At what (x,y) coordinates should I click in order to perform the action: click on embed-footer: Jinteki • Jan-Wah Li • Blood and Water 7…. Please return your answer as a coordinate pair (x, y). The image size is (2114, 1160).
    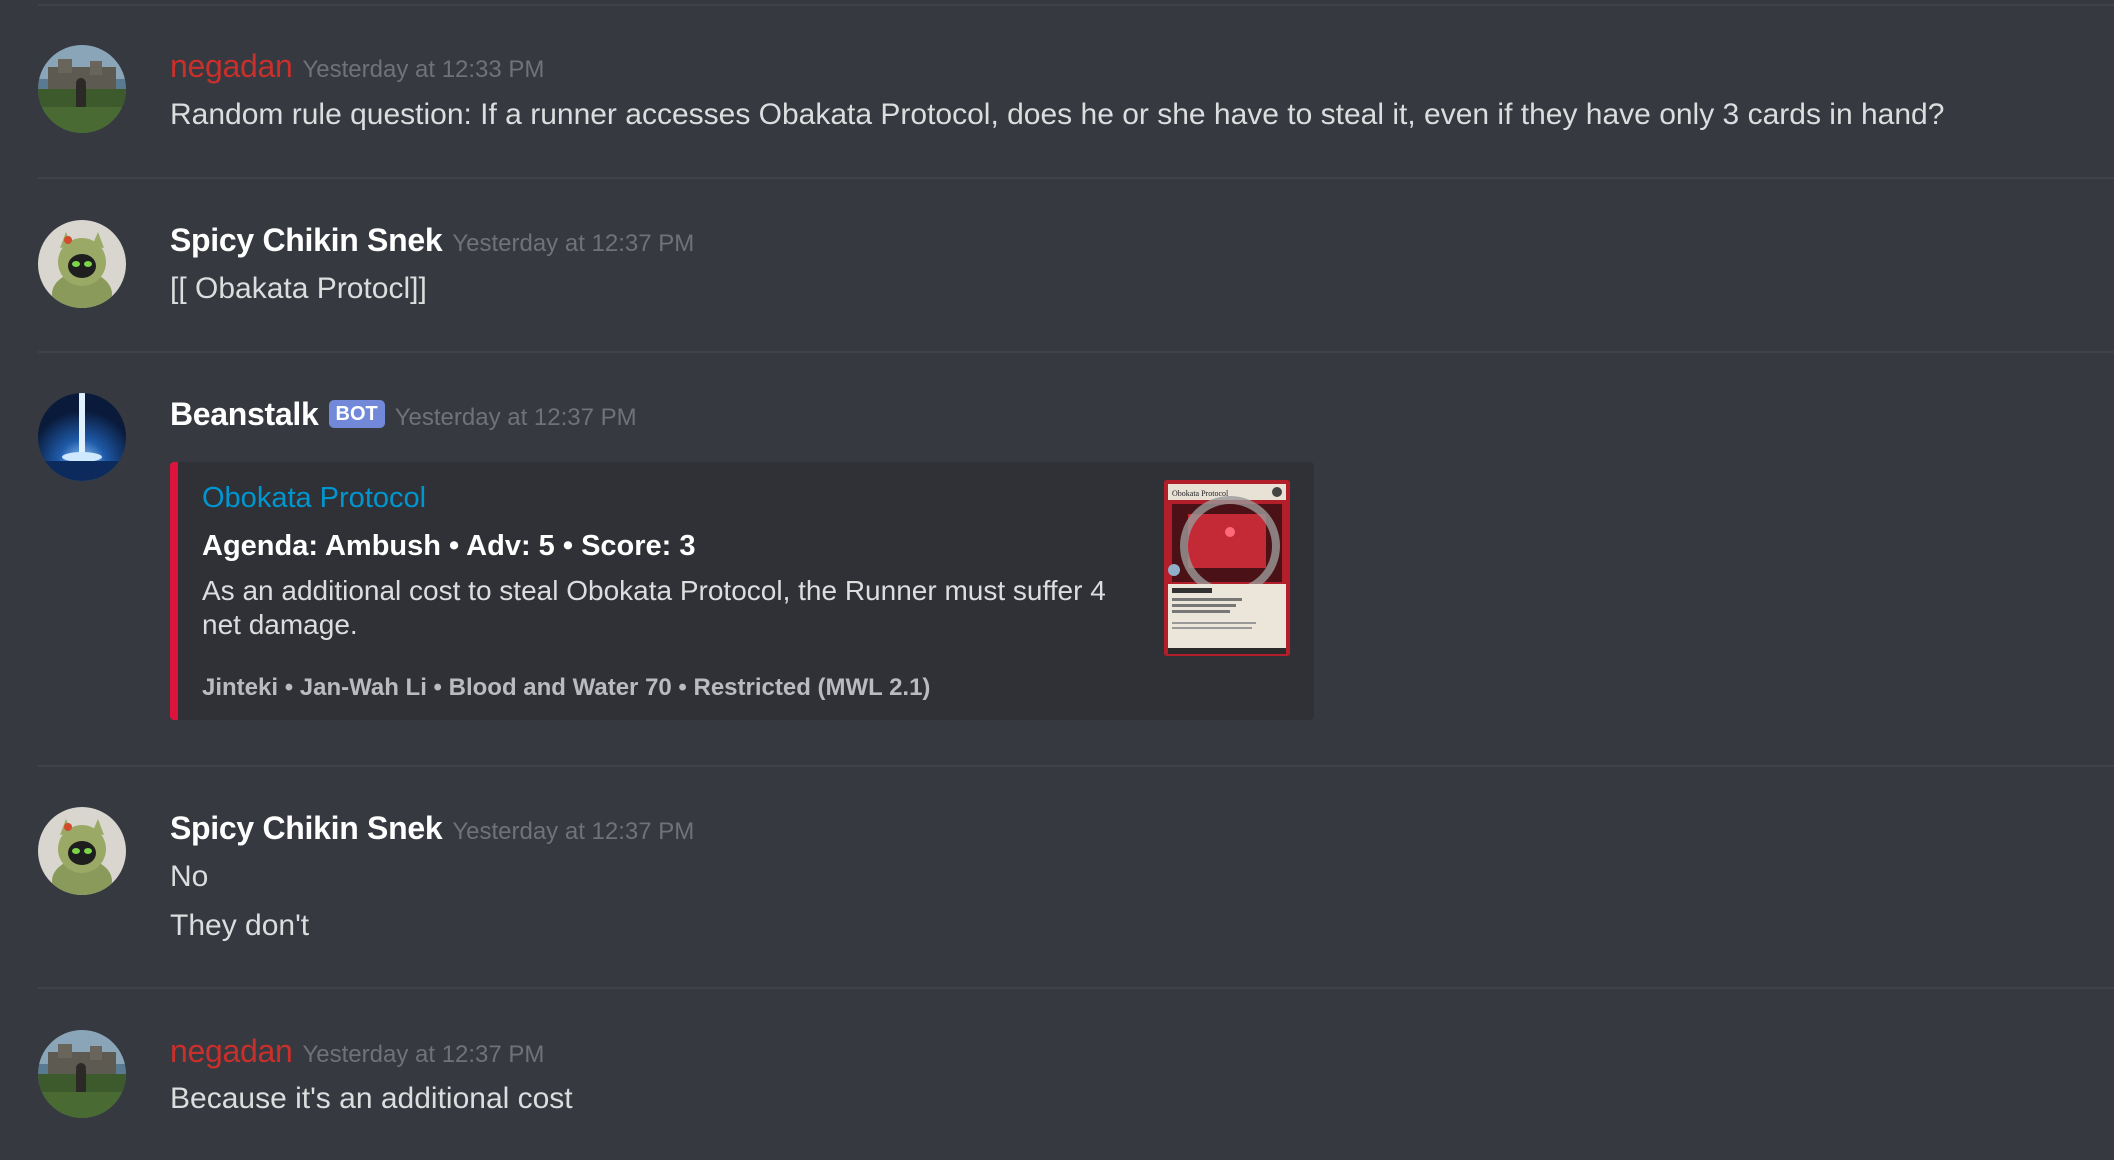
    Looking at the image, I should click on (566, 687).